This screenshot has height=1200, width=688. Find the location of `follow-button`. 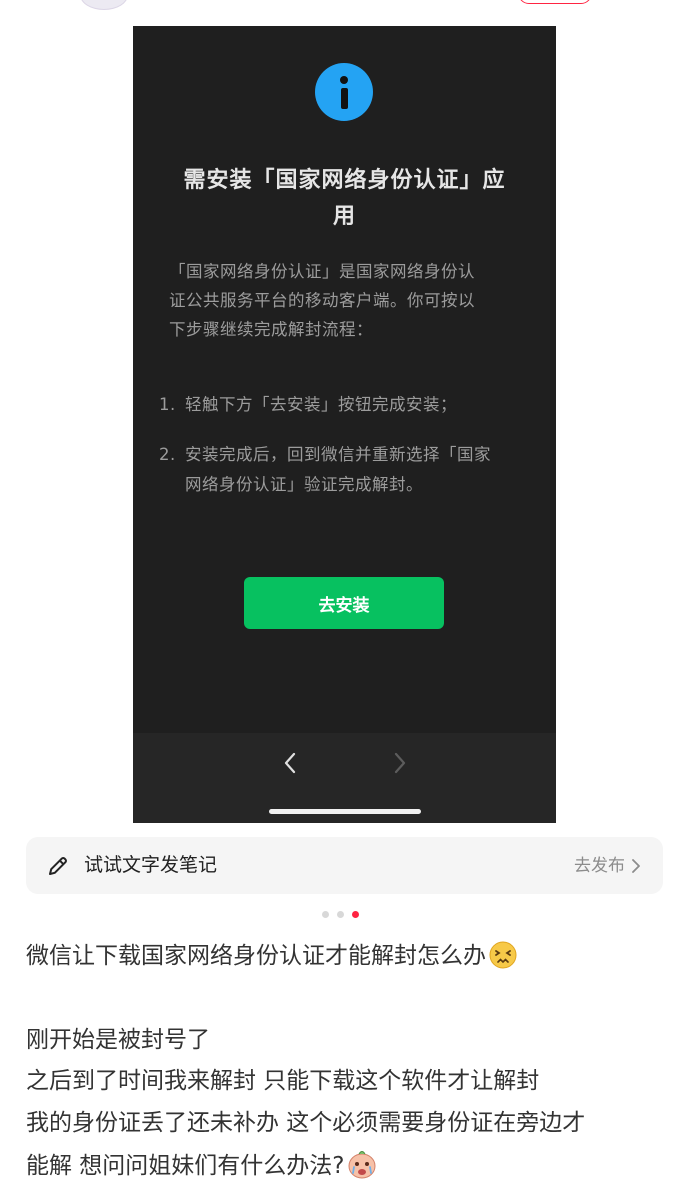

follow-button is located at coordinates (555, 2).